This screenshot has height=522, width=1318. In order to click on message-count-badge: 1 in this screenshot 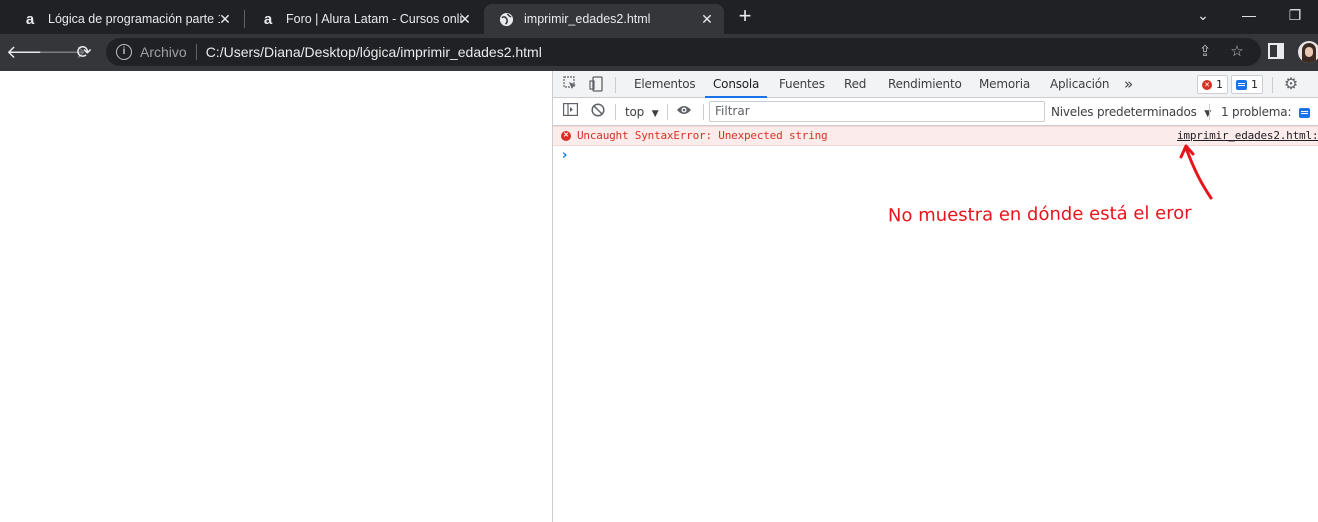, I will do `click(1247, 84)`.